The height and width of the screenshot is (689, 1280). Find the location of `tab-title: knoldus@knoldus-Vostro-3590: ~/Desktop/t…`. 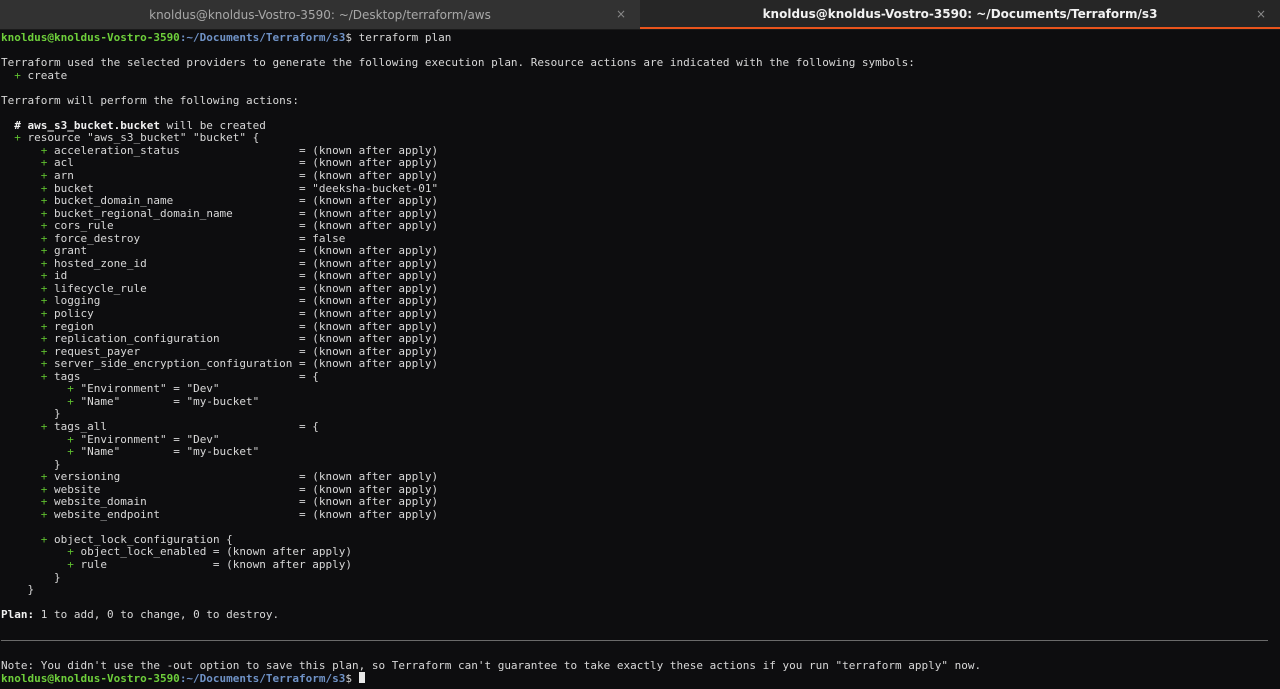

tab-title: knoldus@knoldus-Vostro-3590: ~/Desktop/t… is located at coordinates (320, 14).